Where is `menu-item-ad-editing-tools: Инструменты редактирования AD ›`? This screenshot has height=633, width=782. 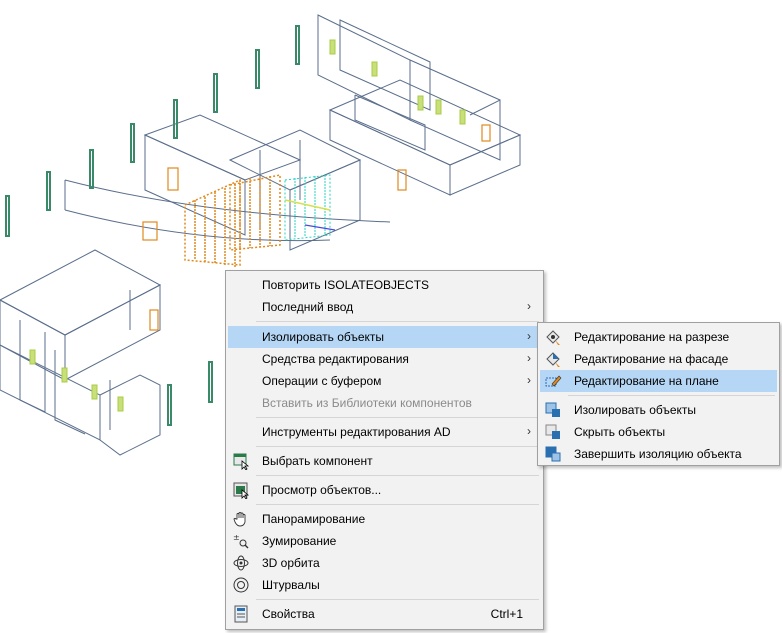
menu-item-ad-editing-tools: Инструменты редактирования AD › is located at coordinates (384, 432).